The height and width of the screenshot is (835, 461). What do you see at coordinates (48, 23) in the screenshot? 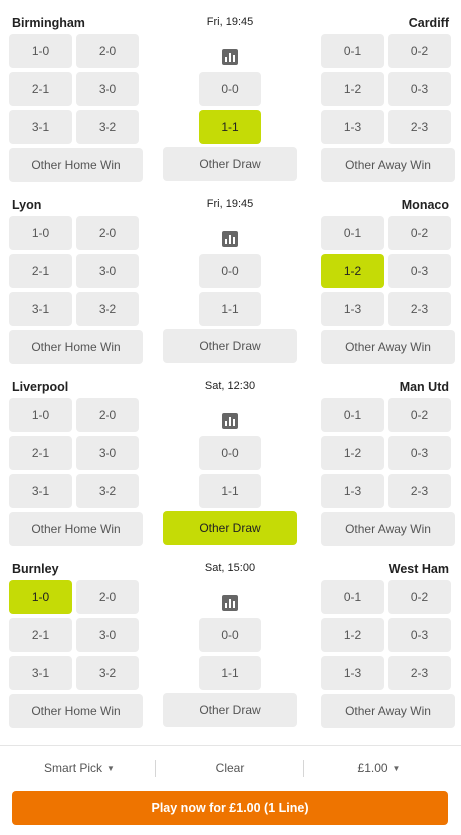
I see `home-team-name: Birmingham` at bounding box center [48, 23].